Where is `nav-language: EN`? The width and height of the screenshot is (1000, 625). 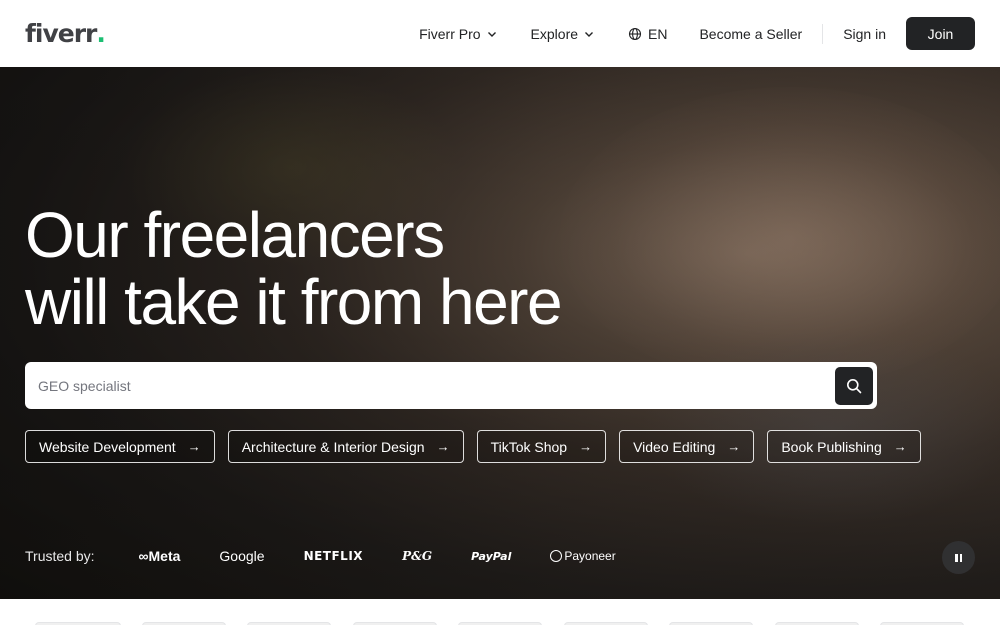
nav-language: EN is located at coordinates (647, 34).